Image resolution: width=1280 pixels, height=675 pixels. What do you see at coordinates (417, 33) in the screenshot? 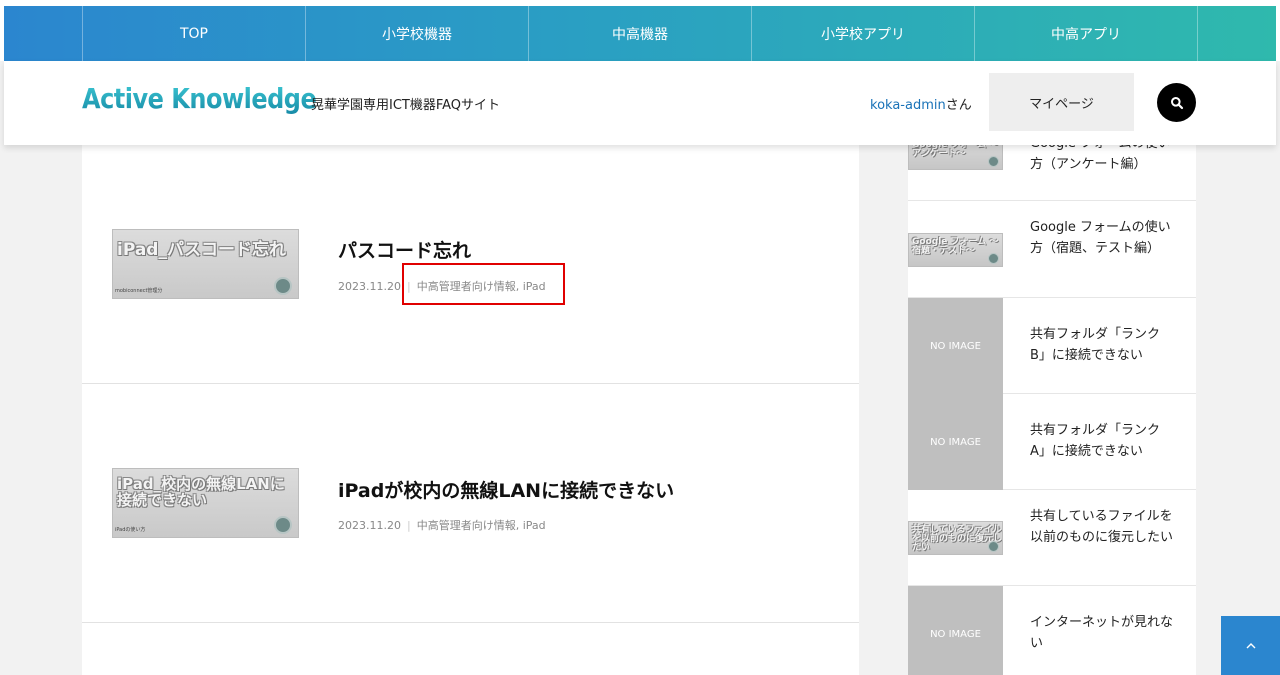
I see `nav-item-elementary-devices: 小学校機器` at bounding box center [417, 33].